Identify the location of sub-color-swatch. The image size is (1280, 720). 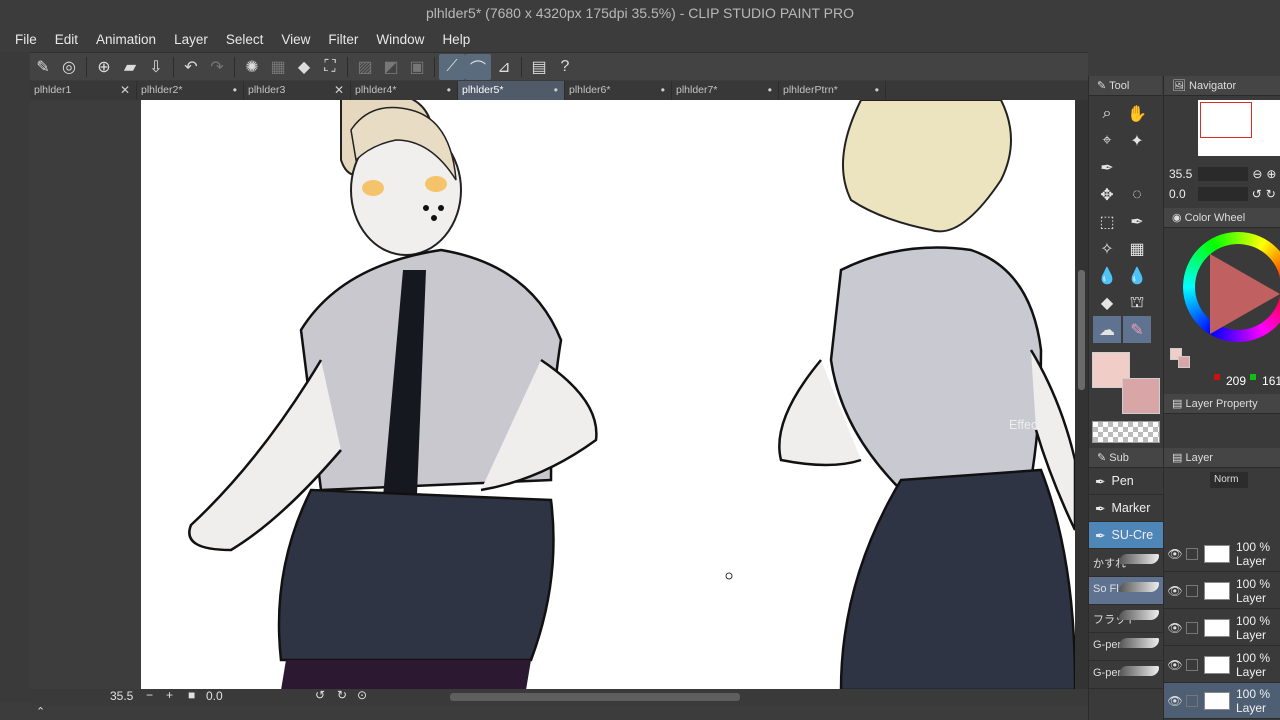
(1141, 396).